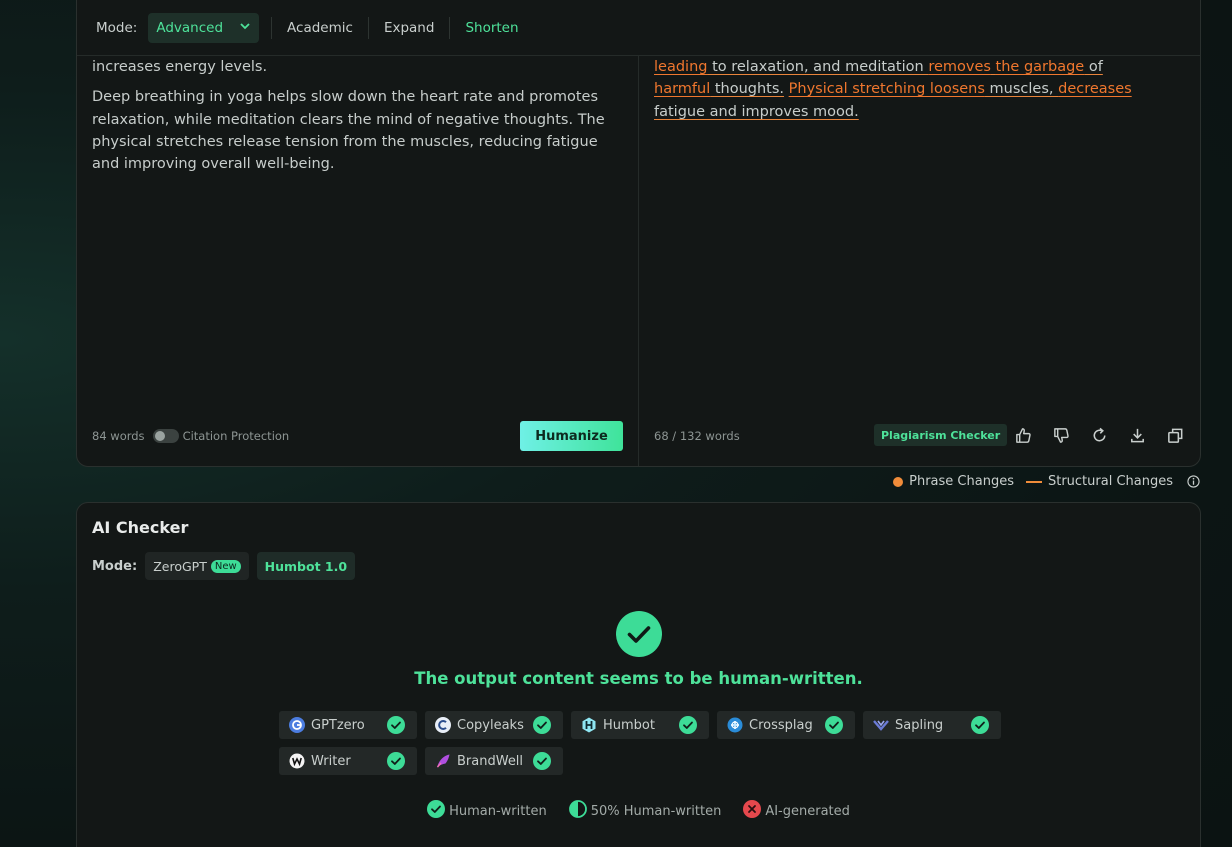  I want to click on detector-brandwell: BrandWell, so click(494, 761).